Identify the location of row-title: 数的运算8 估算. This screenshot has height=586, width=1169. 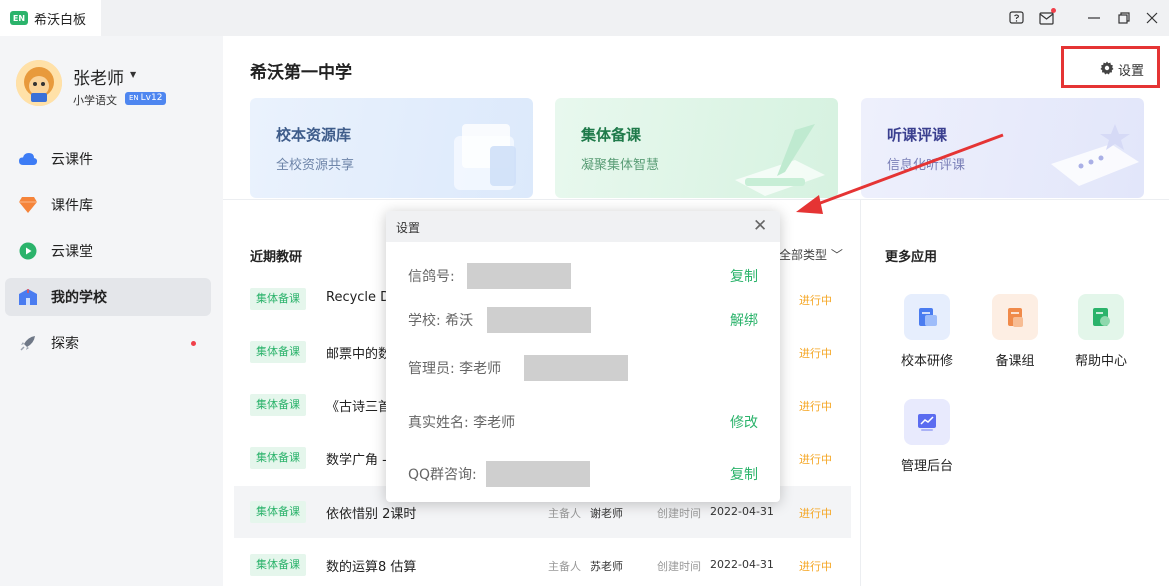
(371, 567).